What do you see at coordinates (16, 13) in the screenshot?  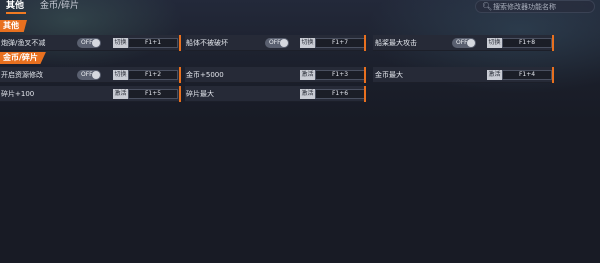 I see `active-tab-indicator` at bounding box center [16, 13].